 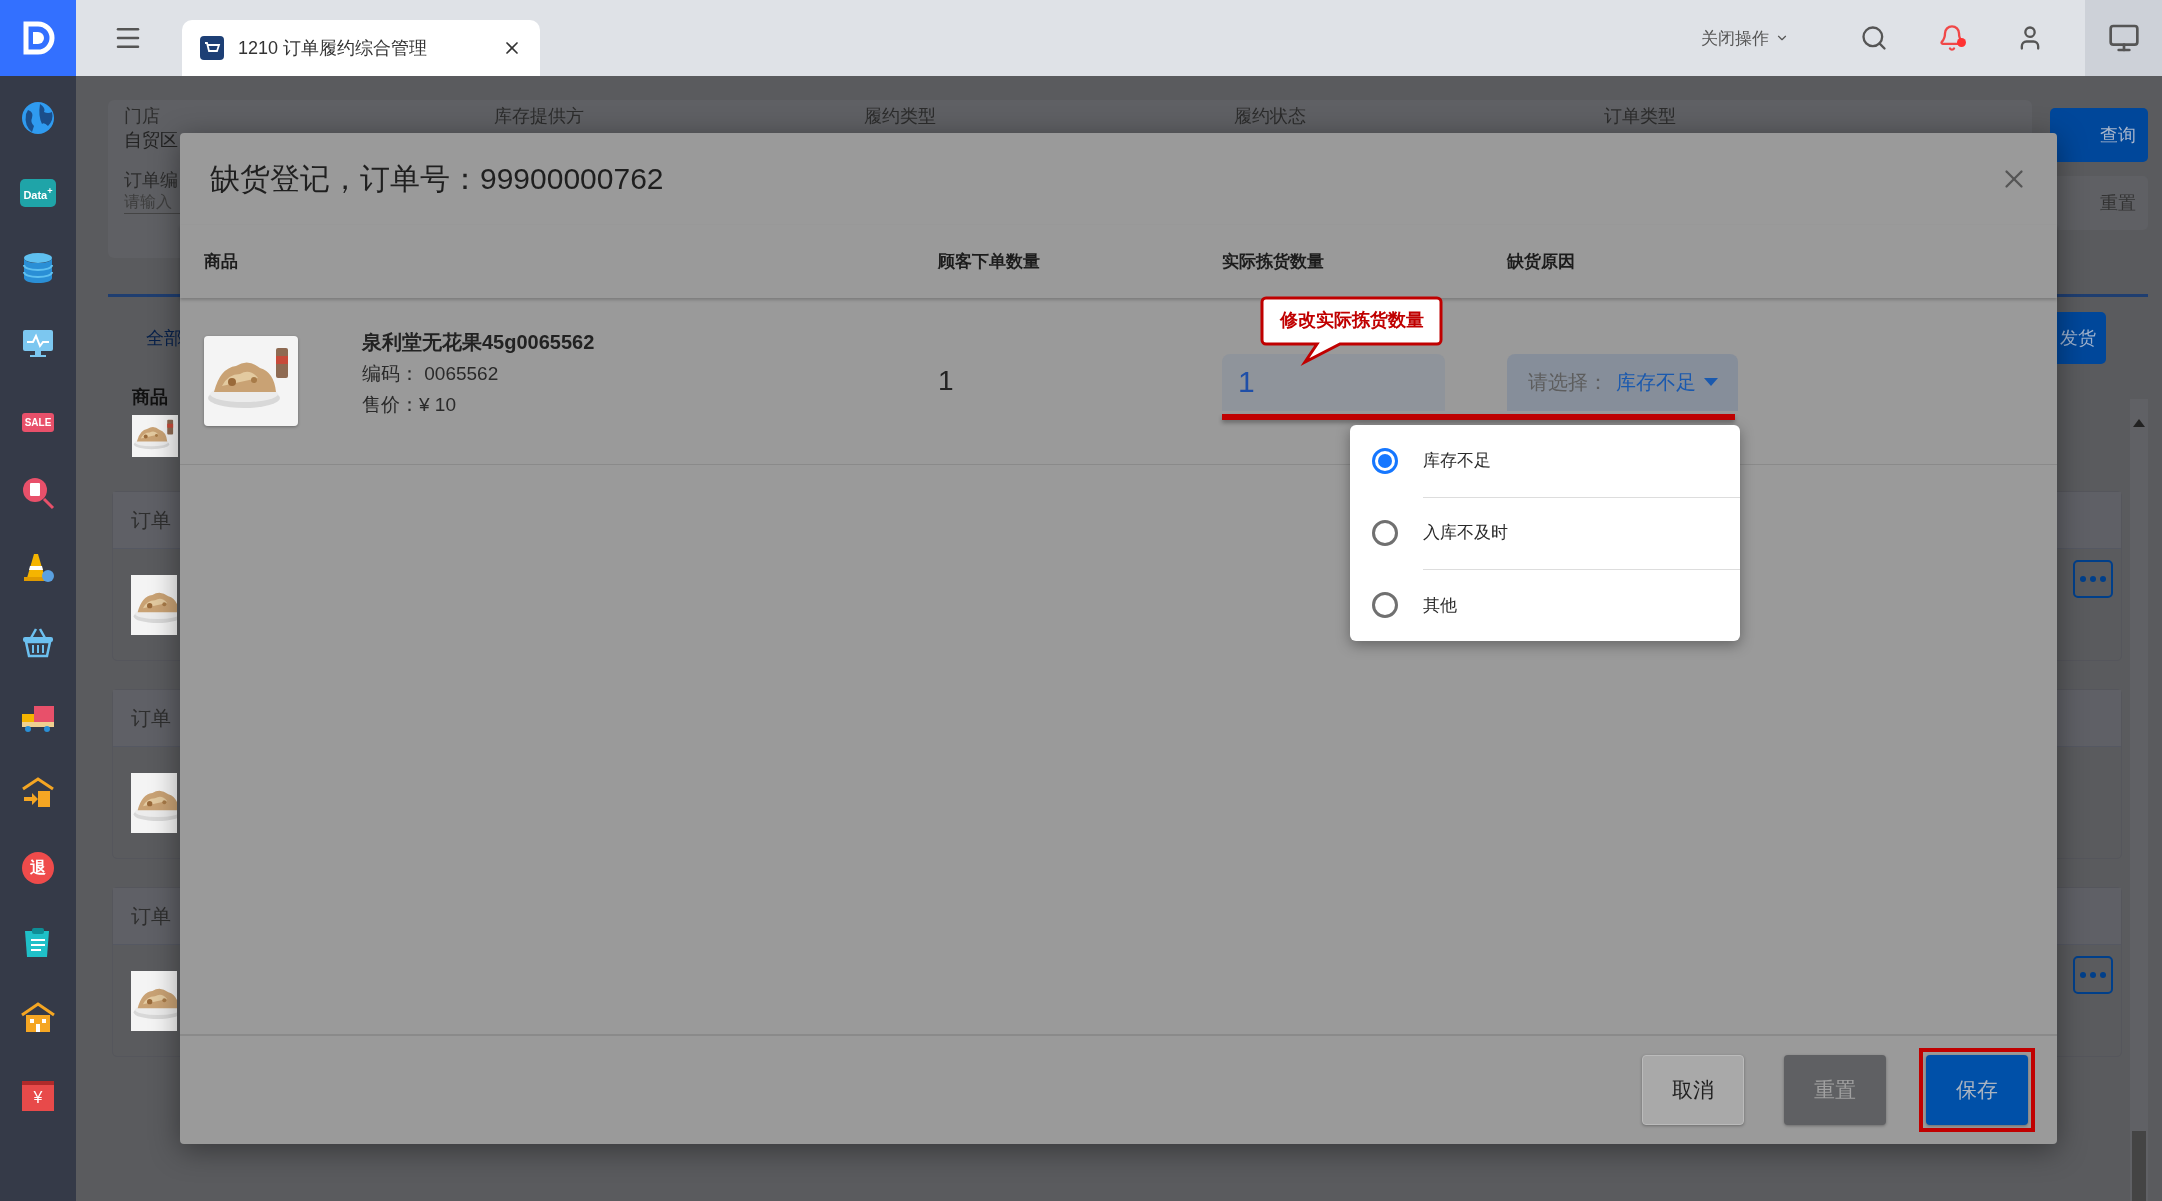 I want to click on query-button: 查询, so click(x=2099, y=135).